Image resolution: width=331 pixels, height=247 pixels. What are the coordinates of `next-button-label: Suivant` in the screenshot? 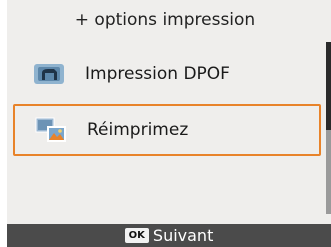 It's located at (183, 235).